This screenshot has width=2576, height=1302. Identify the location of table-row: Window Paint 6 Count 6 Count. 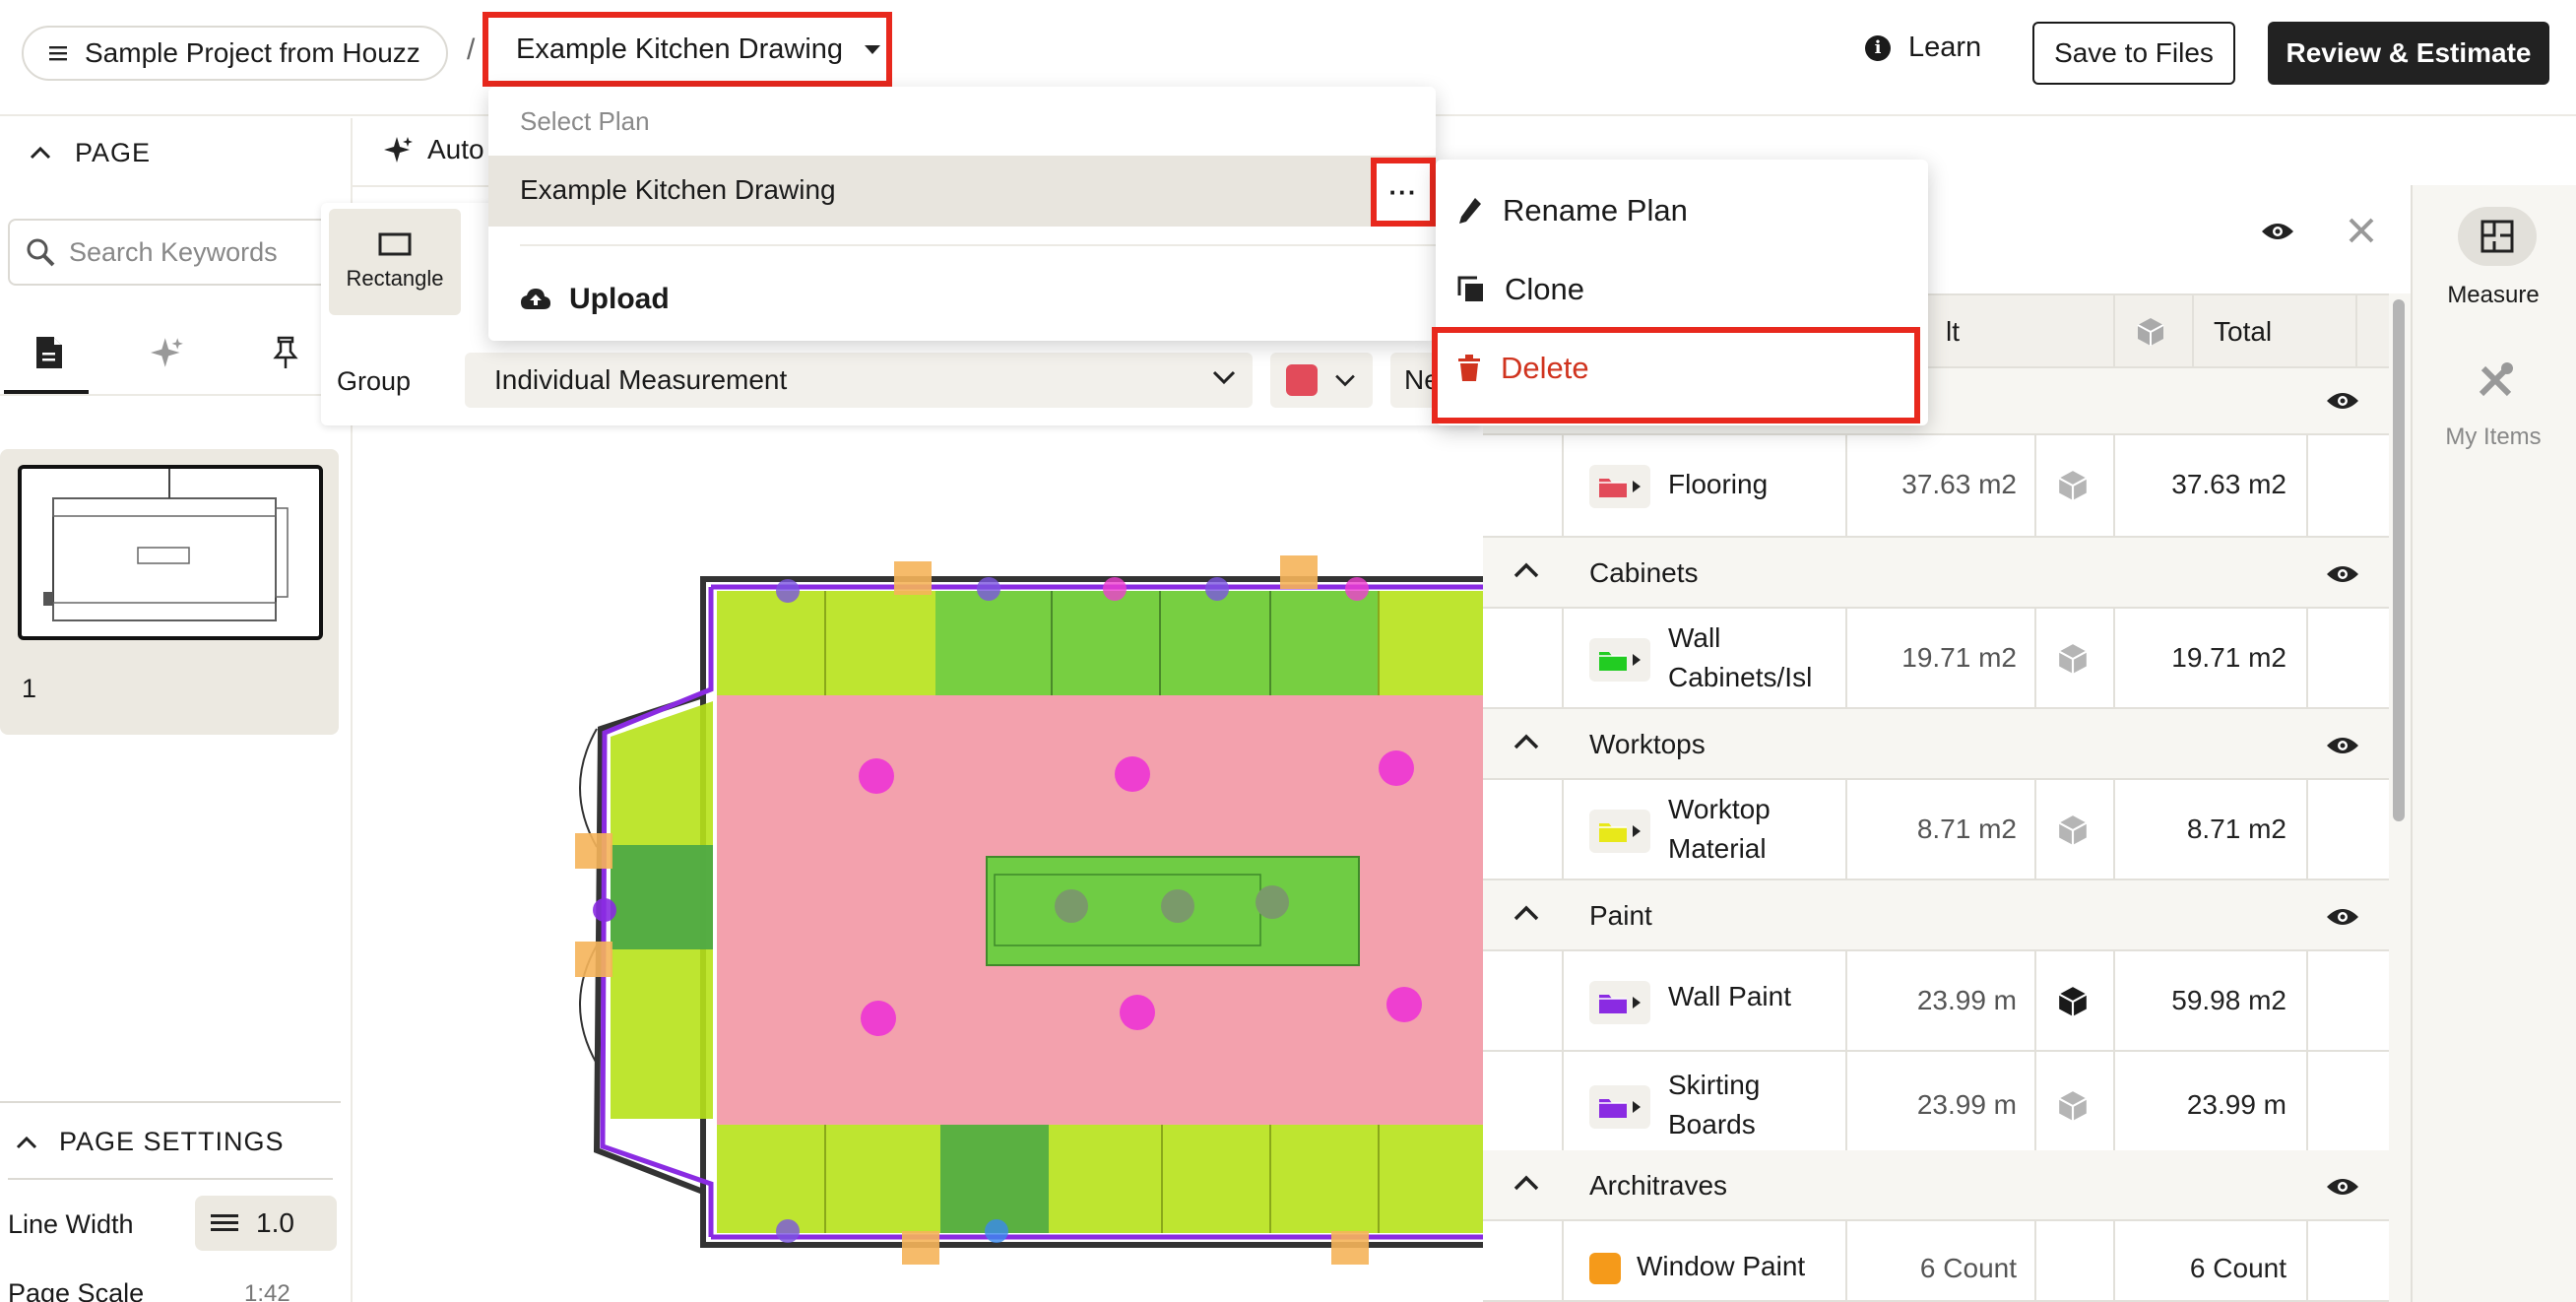
(1936, 1261).